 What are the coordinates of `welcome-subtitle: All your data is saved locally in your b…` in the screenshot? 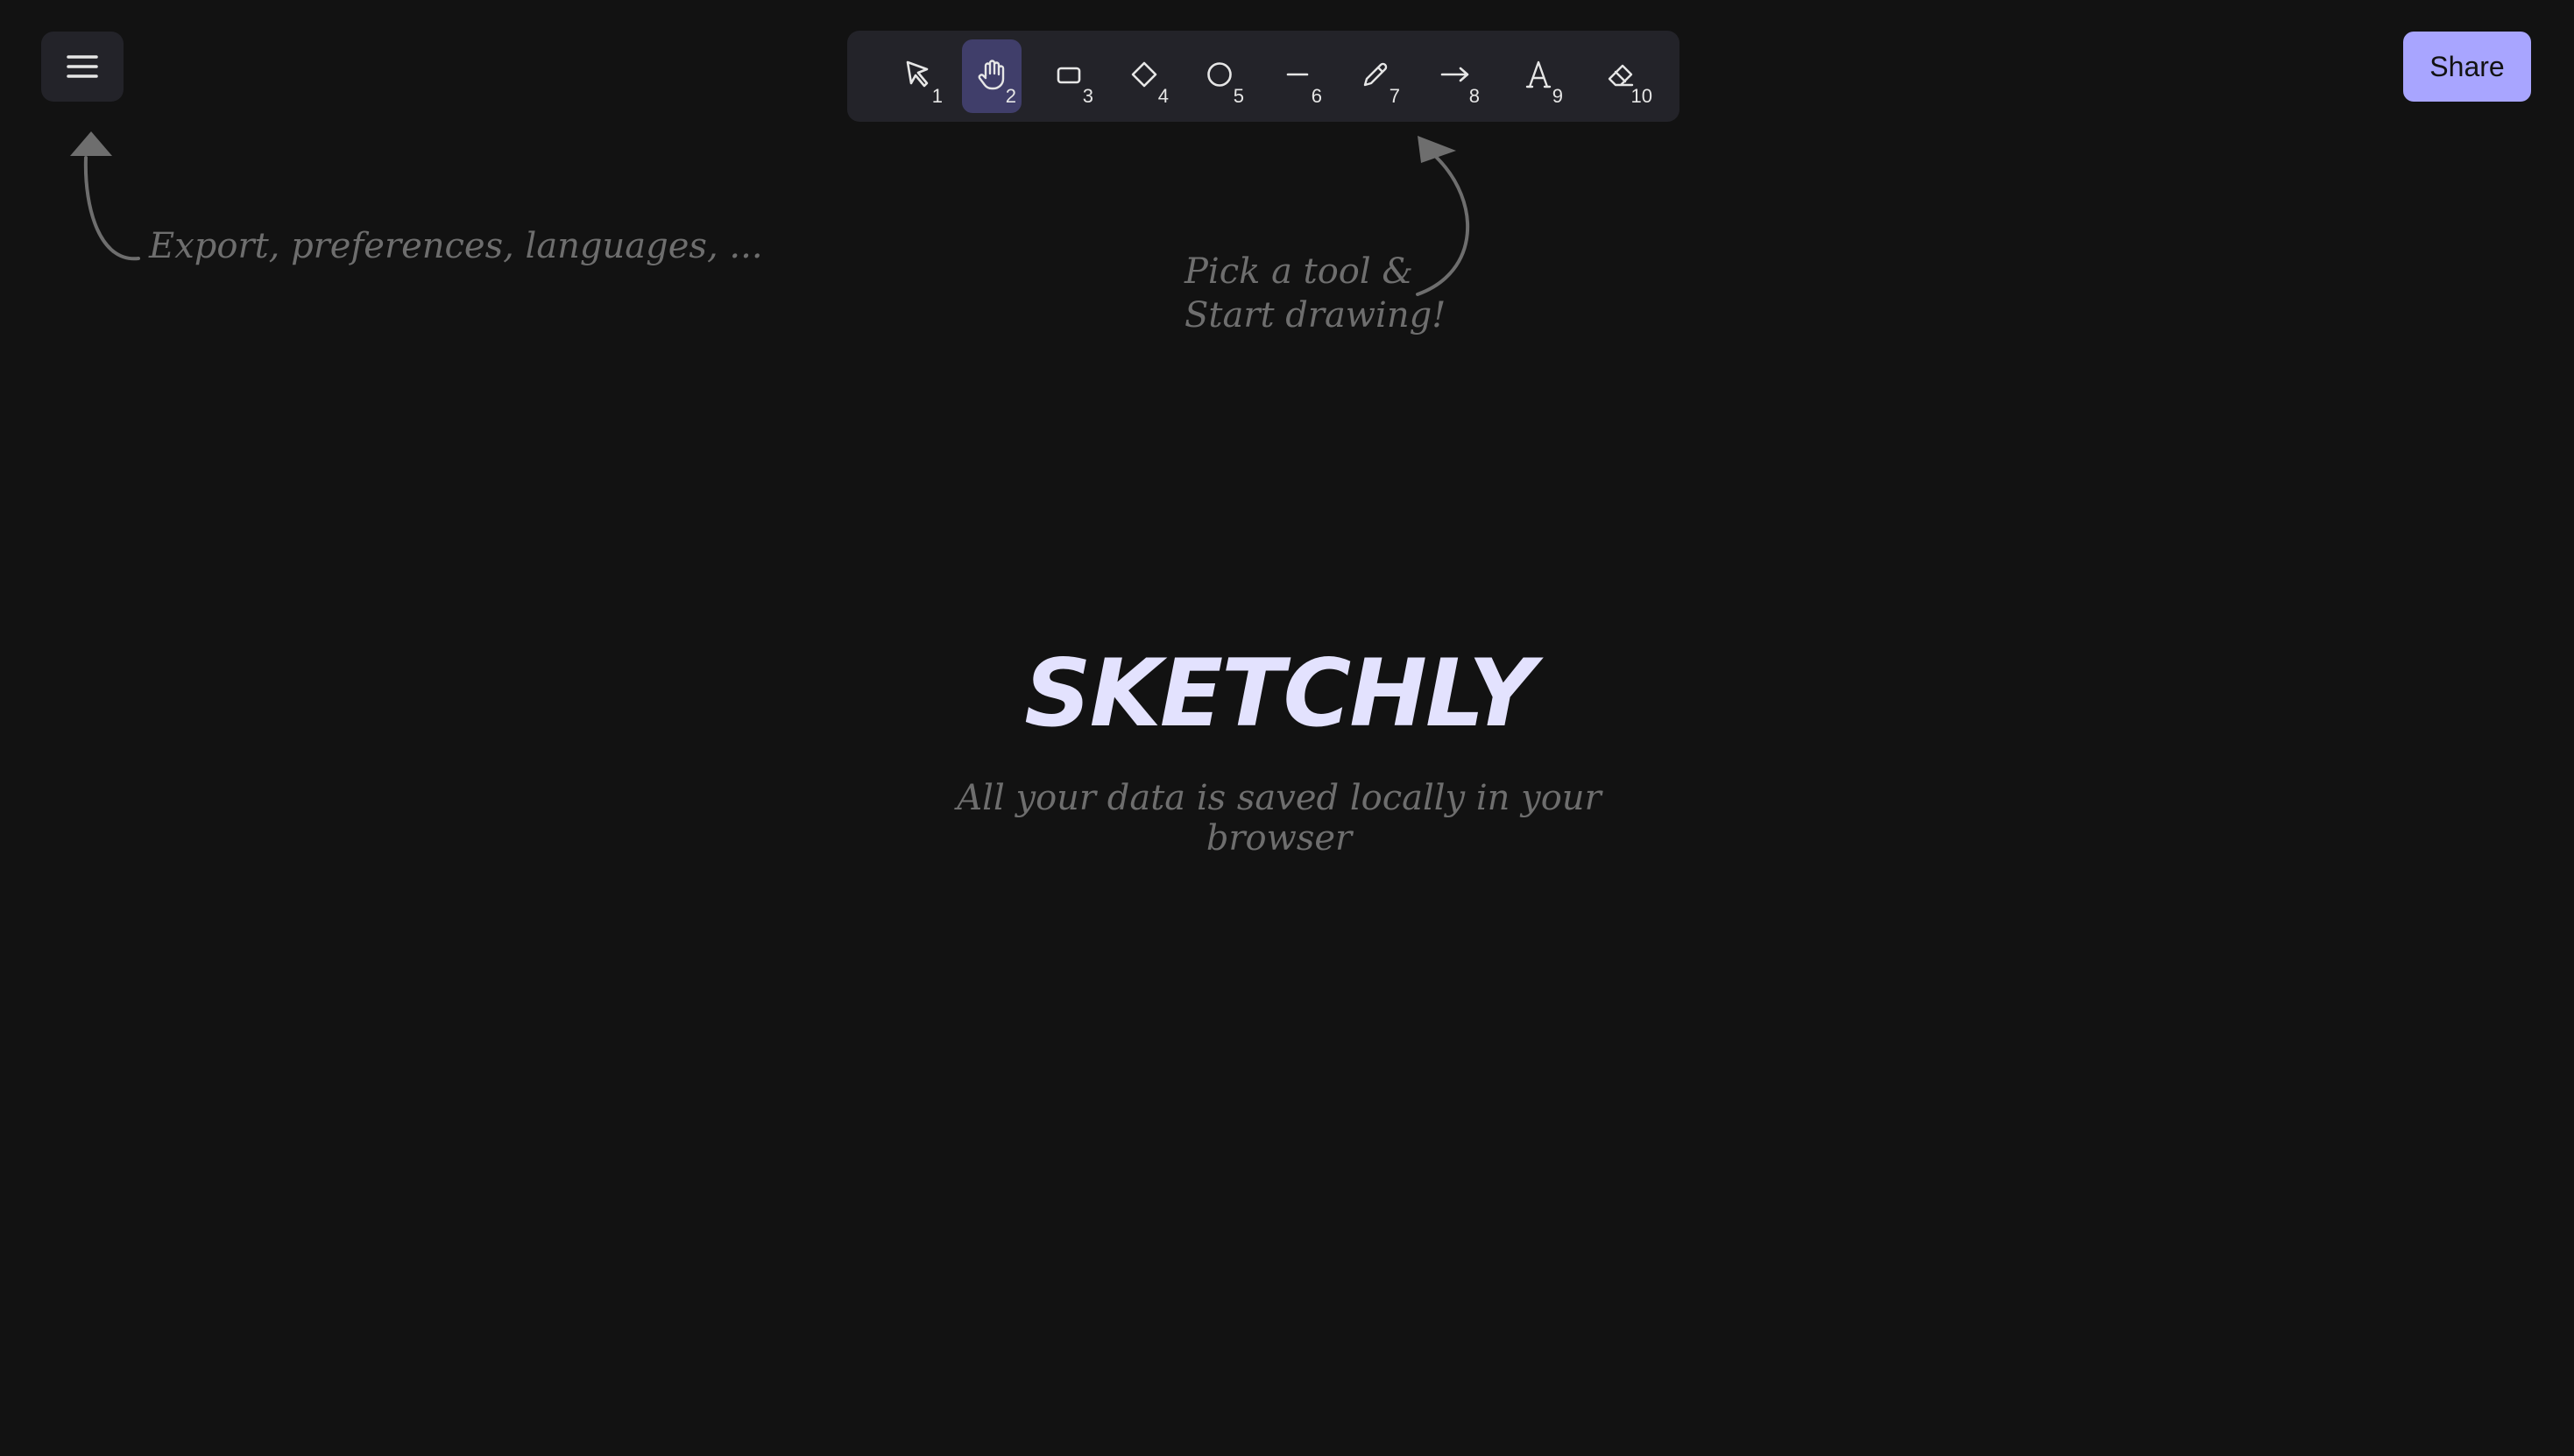 It's located at (1279, 818).